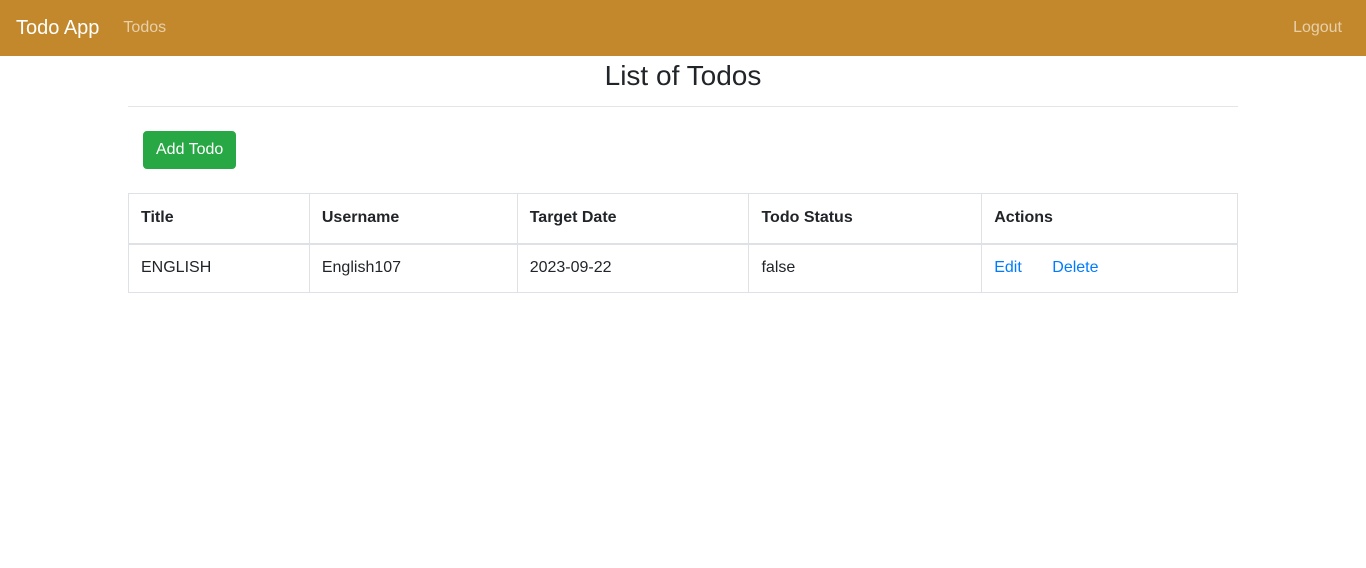  I want to click on cell-actions: Edit Delete, so click(1109, 268).